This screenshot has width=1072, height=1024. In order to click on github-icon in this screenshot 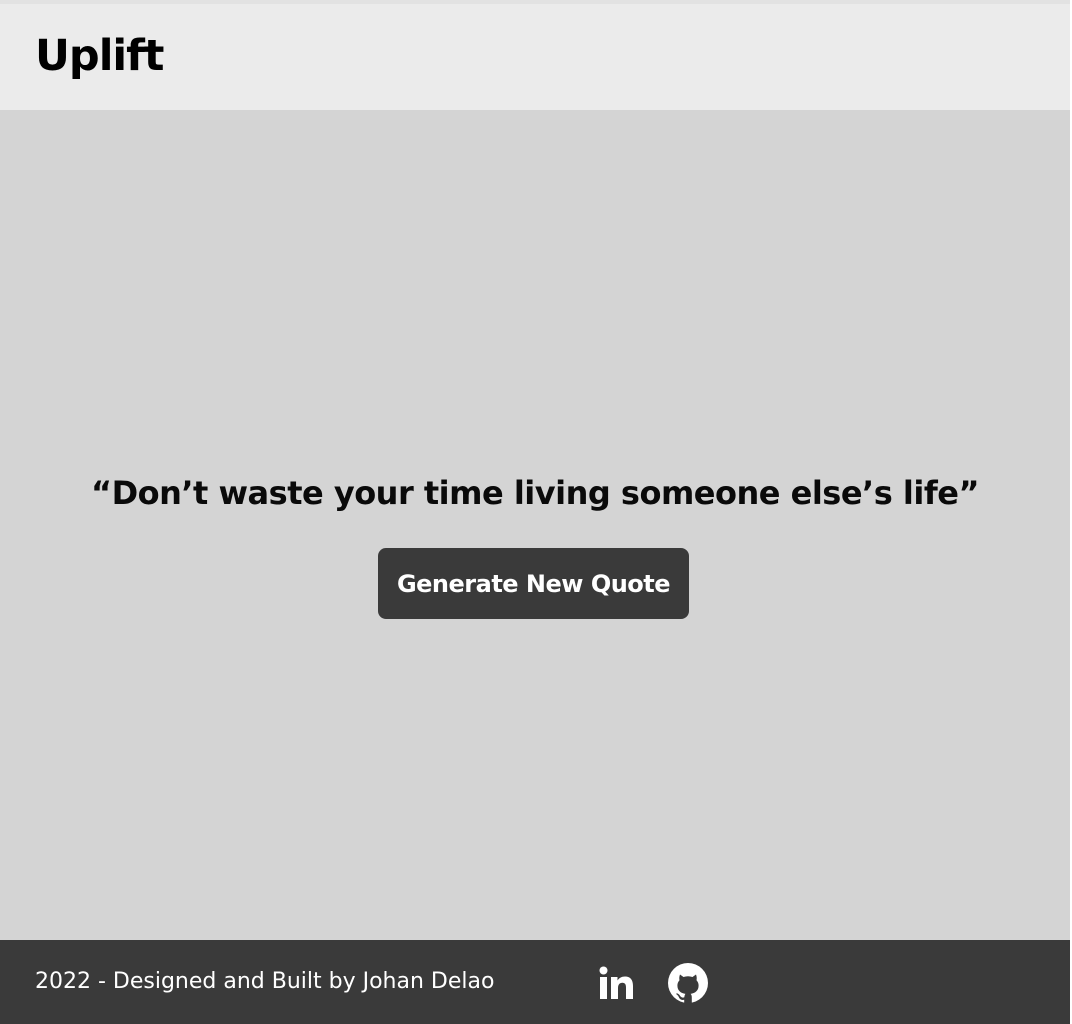, I will do `click(688, 983)`.